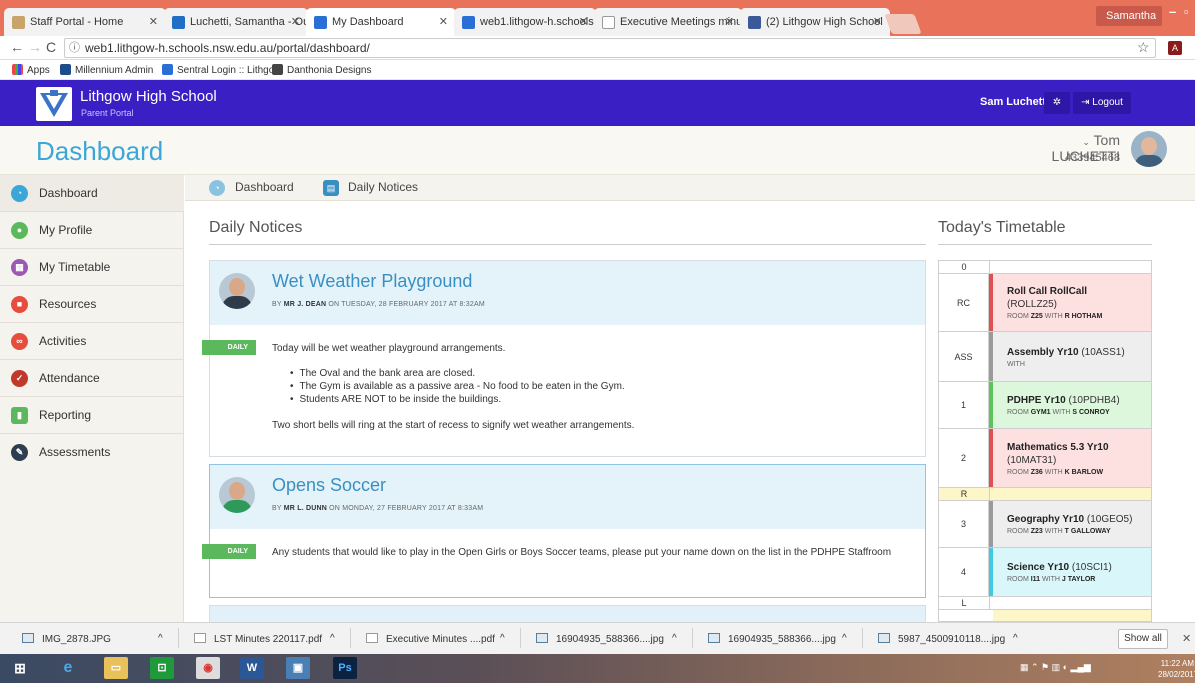  Describe the element at coordinates (236, 22) in the screenshot. I see `tab-outlook: Luchetti, Samantha - Out ✕` at that location.